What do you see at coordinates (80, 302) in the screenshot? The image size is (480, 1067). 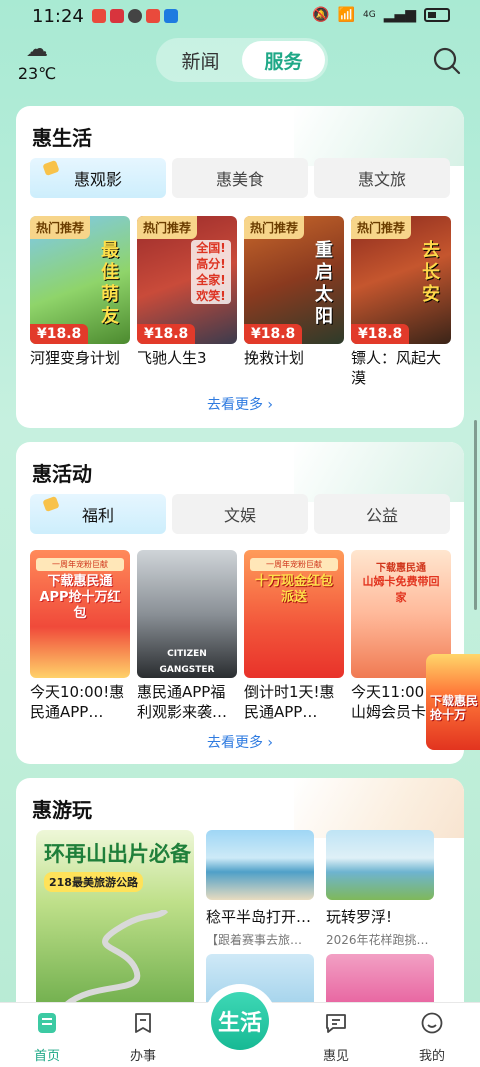 I see `movie-item: 热门推荐 最佳萌友 ¥18.8 河狸变身计划` at bounding box center [80, 302].